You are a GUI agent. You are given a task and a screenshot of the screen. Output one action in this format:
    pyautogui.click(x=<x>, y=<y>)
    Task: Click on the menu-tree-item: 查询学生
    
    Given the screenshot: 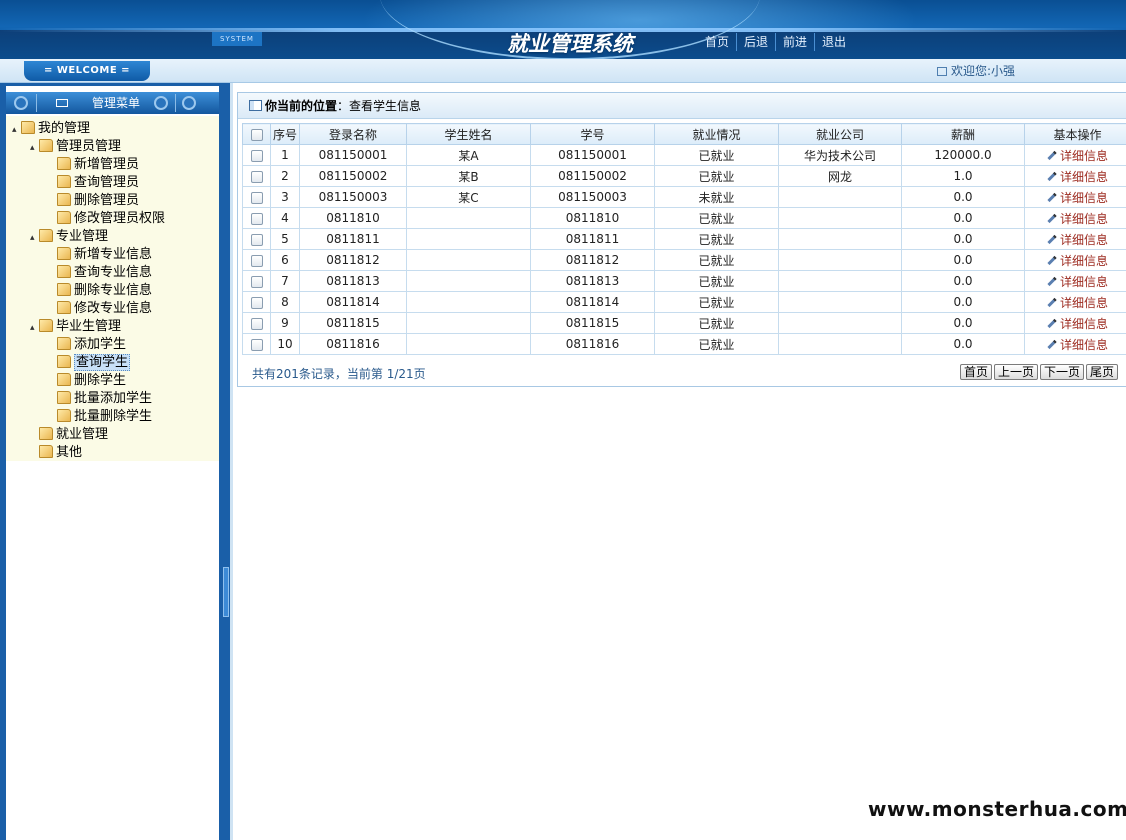 What is the action you would take?
    pyautogui.click(x=89, y=363)
    